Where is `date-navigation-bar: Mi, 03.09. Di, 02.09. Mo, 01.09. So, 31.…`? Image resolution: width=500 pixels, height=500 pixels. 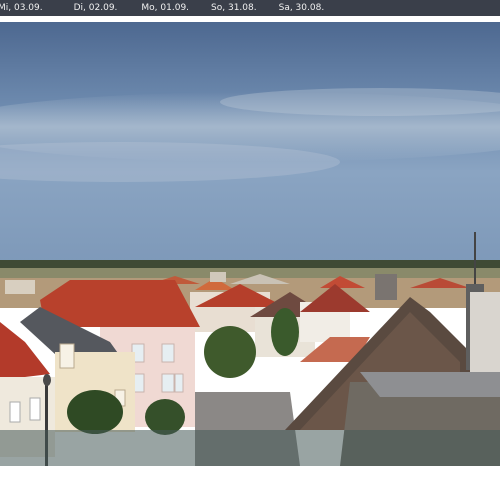 date-navigation-bar: Mi, 03.09. Di, 02.09. Mo, 01.09. So, 31.… is located at coordinates (250, 8).